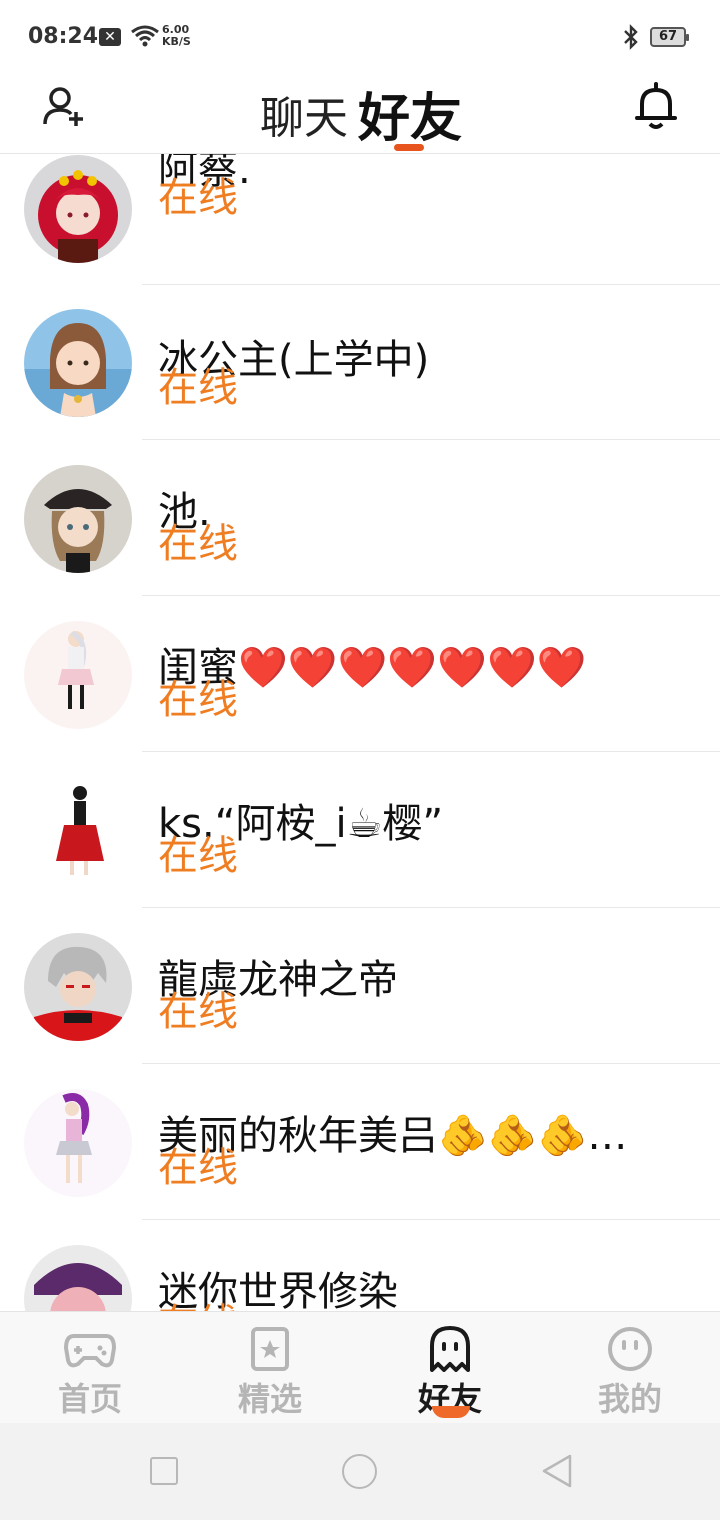 The height and width of the screenshot is (1520, 720). Describe the element at coordinates (360, 517) in the screenshot. I see `friend-row: 池. 在线` at that location.